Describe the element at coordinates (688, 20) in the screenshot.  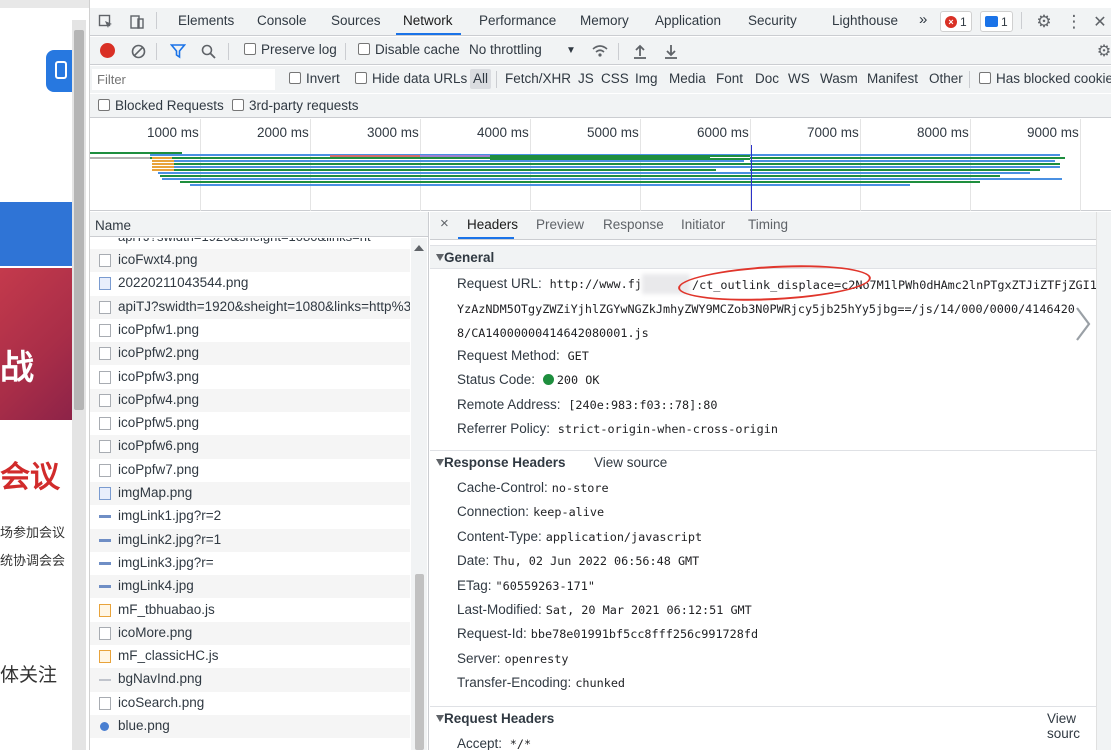
I see `tab-application: Application` at that location.